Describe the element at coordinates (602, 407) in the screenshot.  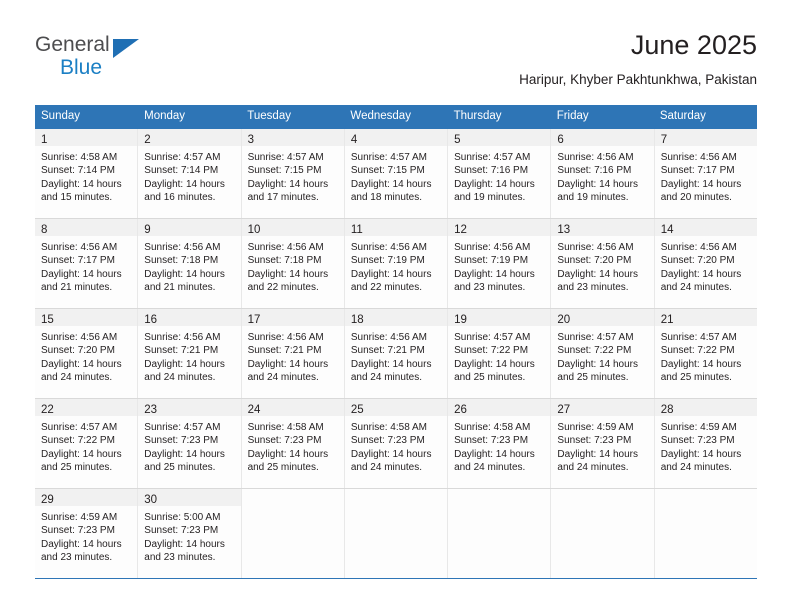
I see `day-number-band: 27` at that location.